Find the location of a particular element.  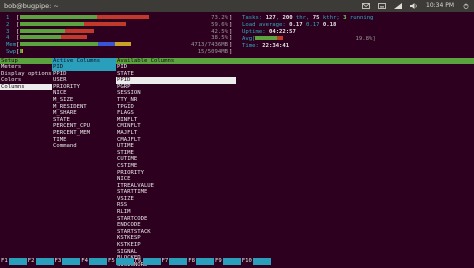

keyboard-icon is located at coordinates (382, 6).